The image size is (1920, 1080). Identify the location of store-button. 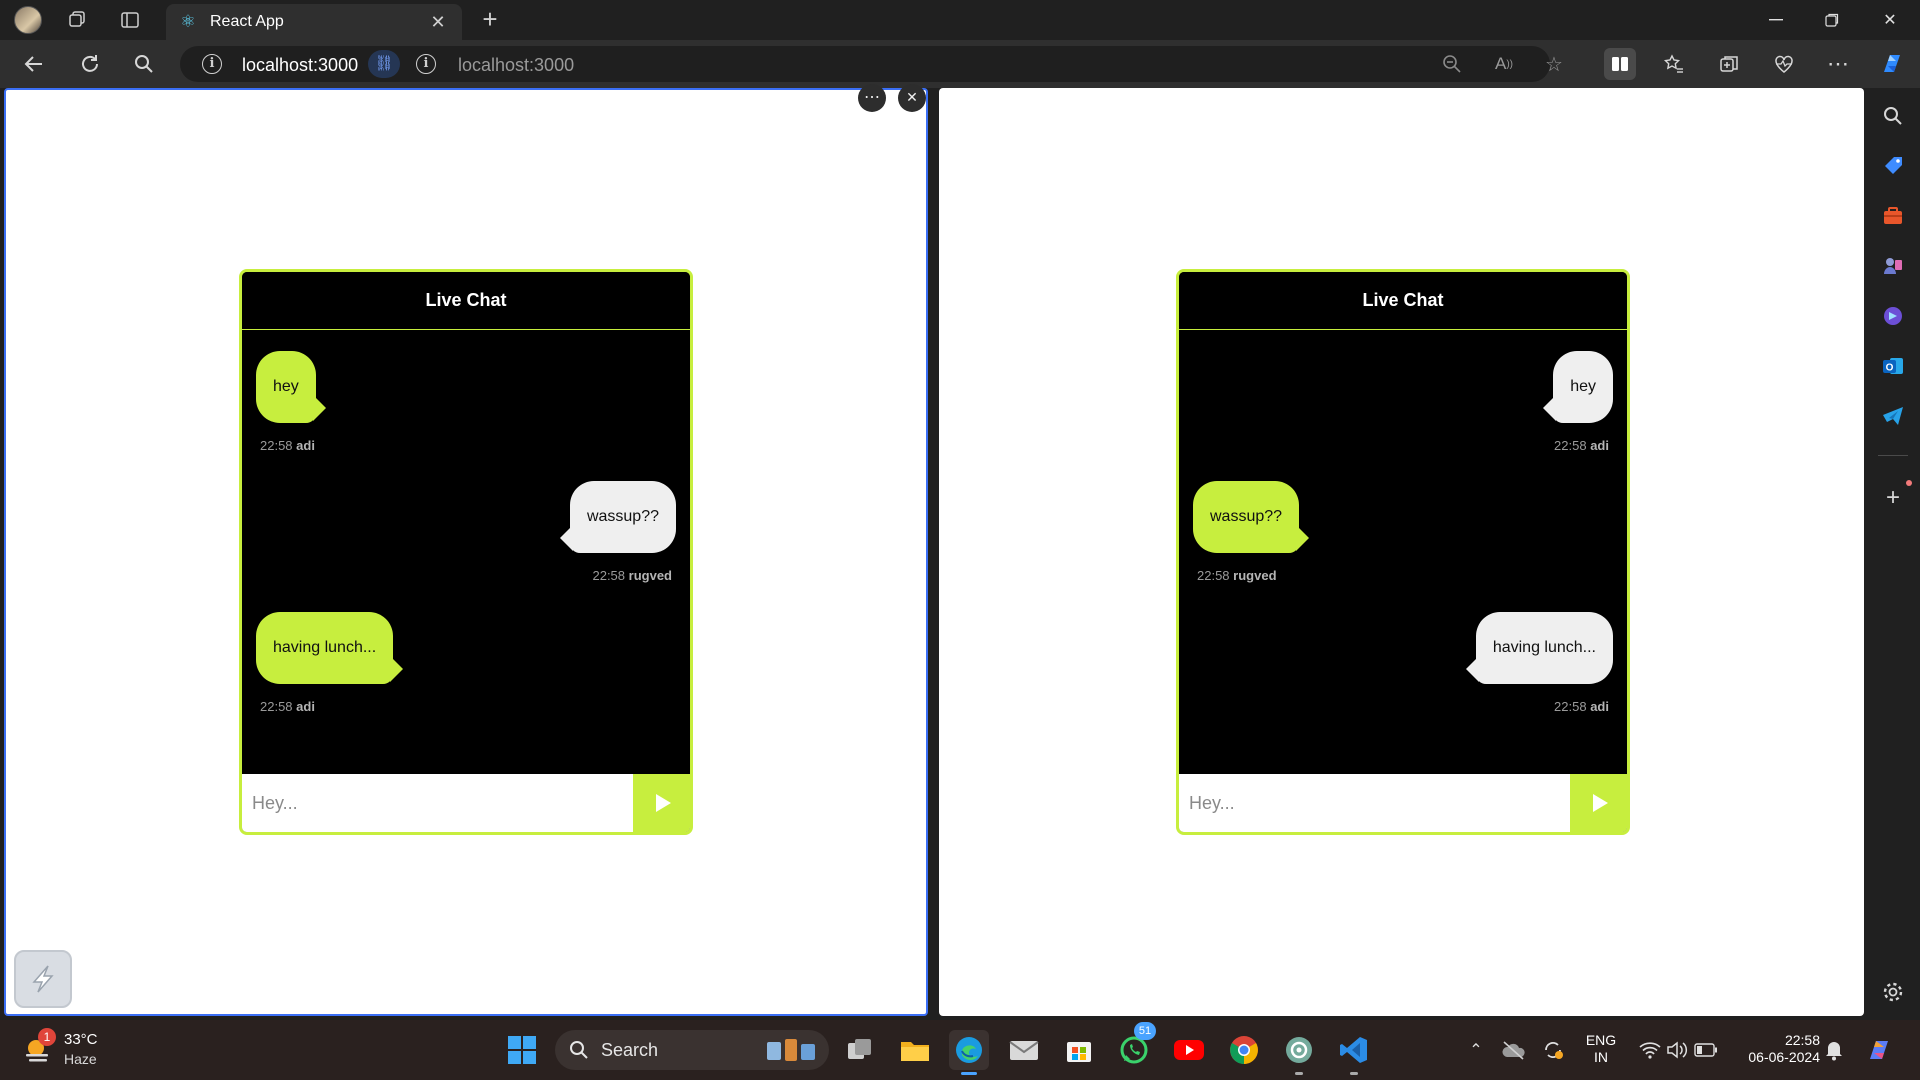
(1079, 1050).